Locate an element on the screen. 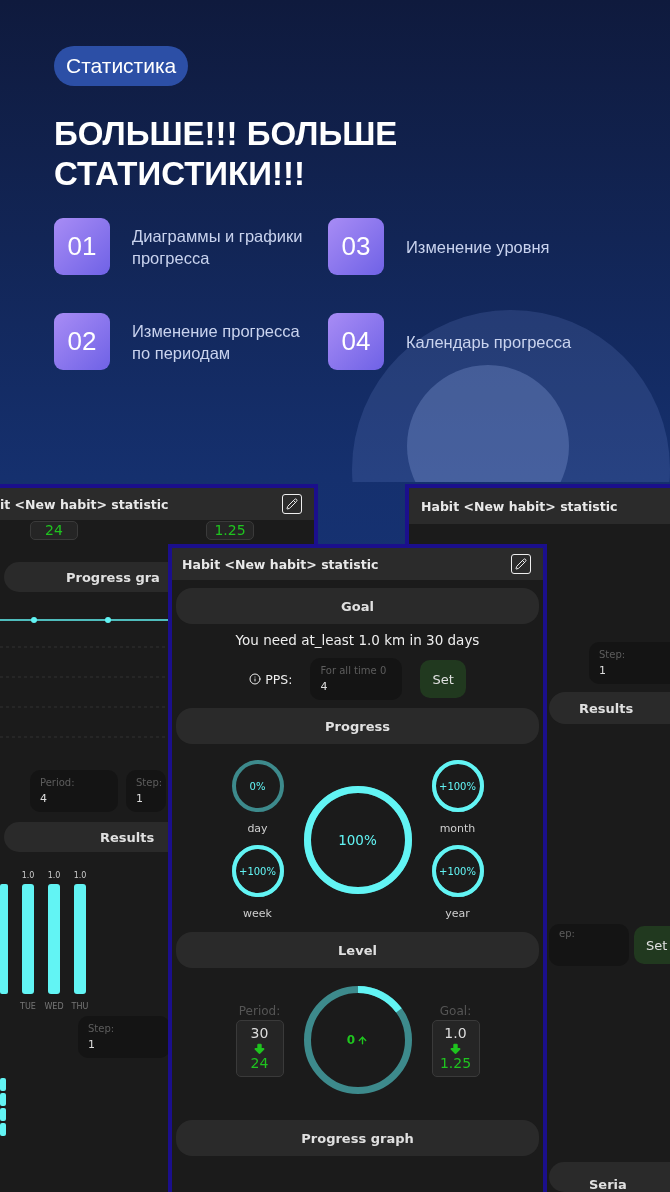  axis-label: THU is located at coordinates (80, 1006).